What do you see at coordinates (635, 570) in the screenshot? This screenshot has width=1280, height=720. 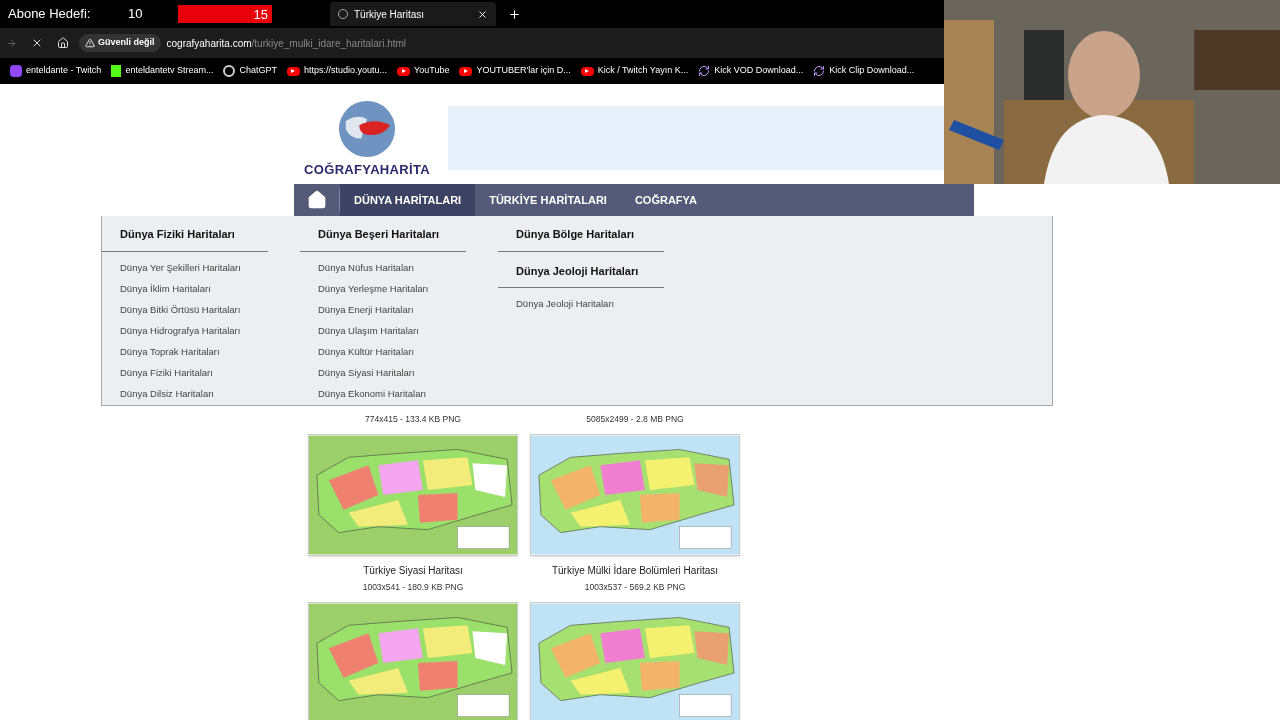 I see `map-title: Türkiye Mülki İdare Bolümleri Haritası` at bounding box center [635, 570].